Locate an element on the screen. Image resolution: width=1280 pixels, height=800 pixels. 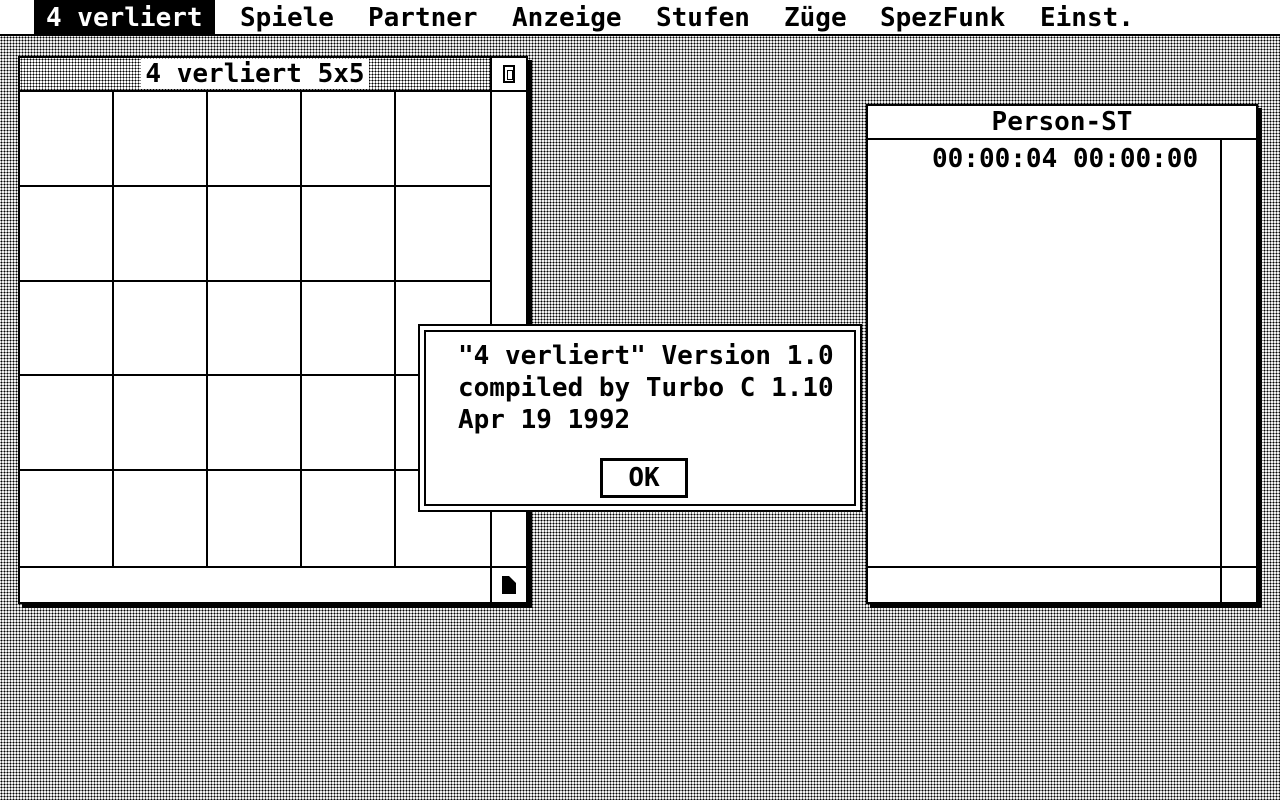
player-window-titlebar: Person-ST is located at coordinates (1062, 123).